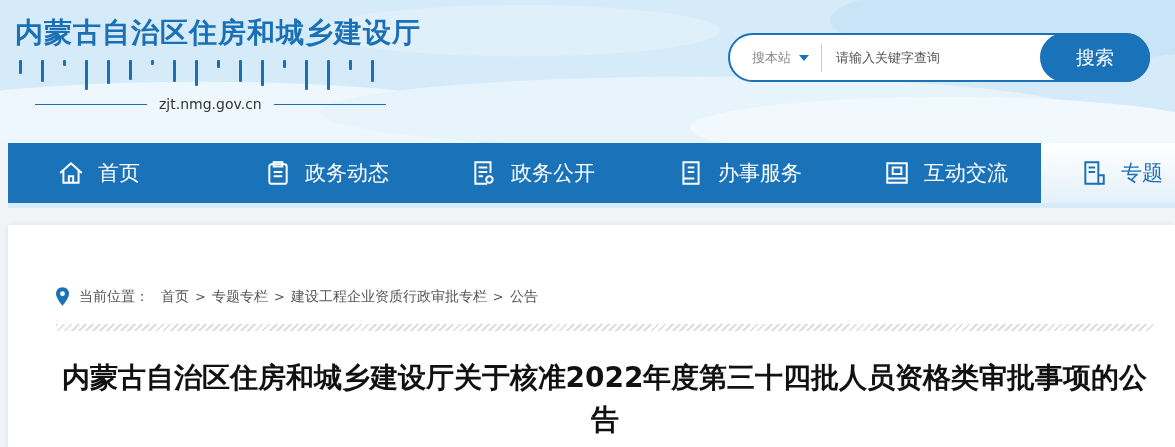  I want to click on scope-dropdown: 搜本站, so click(780, 57).